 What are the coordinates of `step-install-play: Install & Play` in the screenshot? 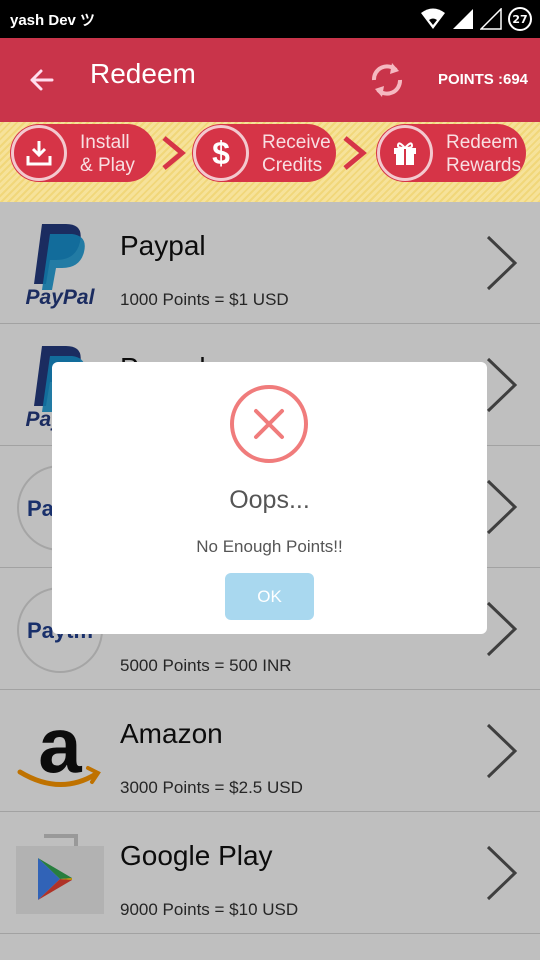 It's located at (83, 153).